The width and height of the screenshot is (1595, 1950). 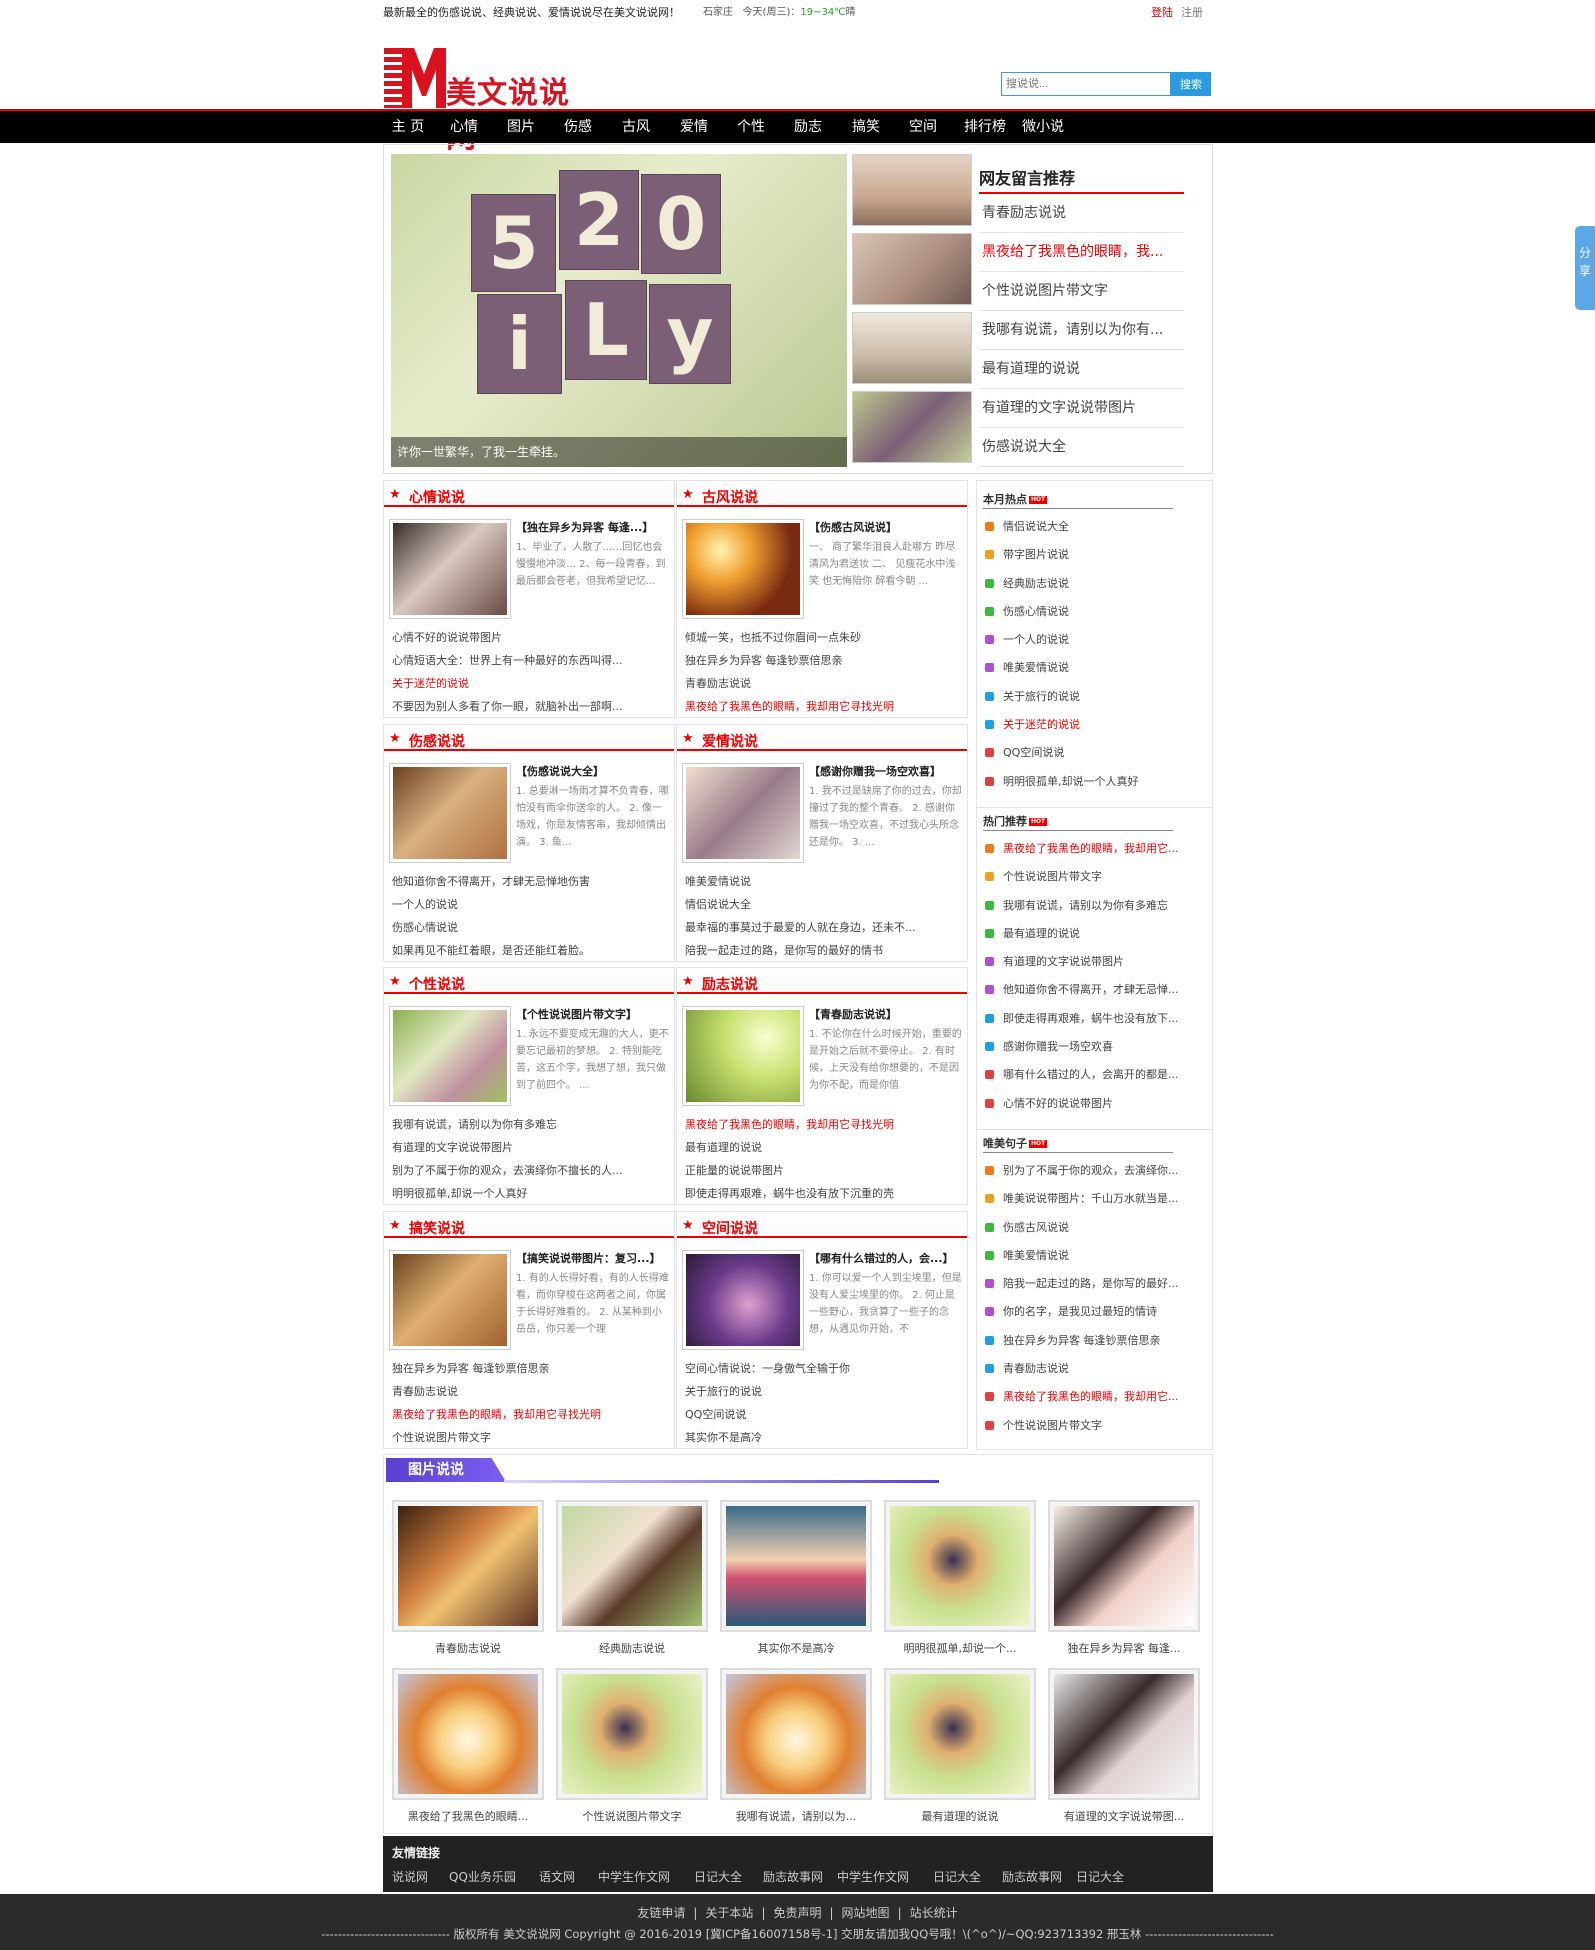 I want to click on footer-link: 免责声明, so click(x=797, y=1913).